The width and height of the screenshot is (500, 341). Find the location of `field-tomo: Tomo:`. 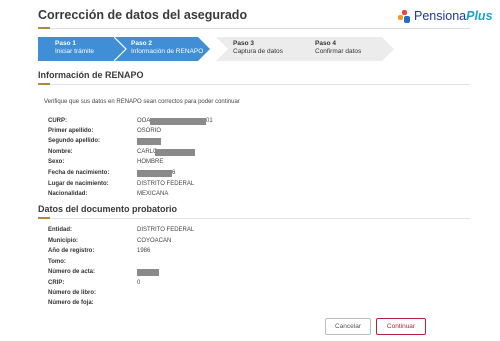

field-tomo: Tomo: is located at coordinates (238, 262).